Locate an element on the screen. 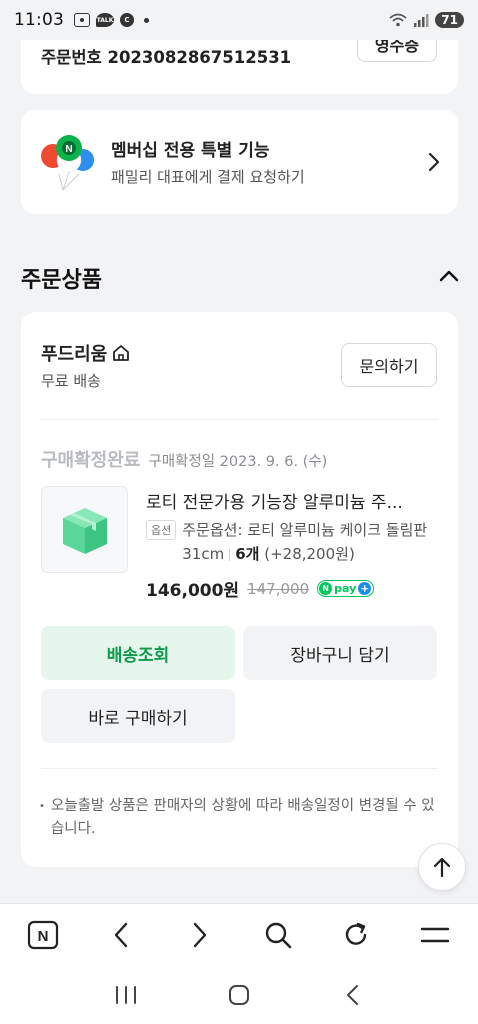  home-circle-icon is located at coordinates (238, 994).